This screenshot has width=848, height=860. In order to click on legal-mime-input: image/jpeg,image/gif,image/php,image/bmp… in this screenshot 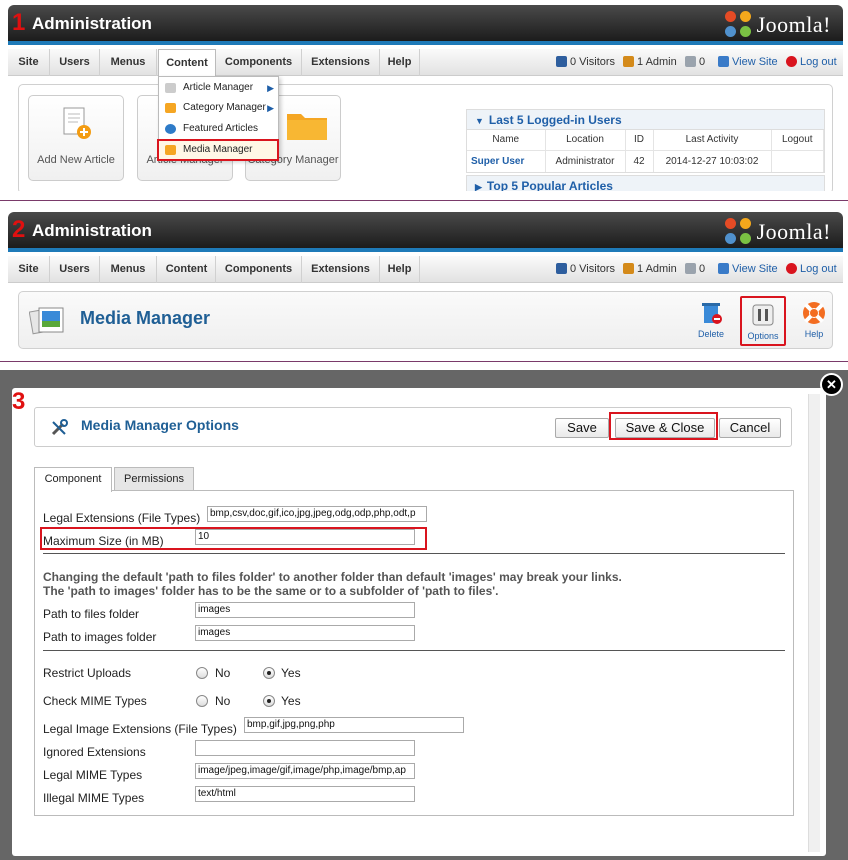, I will do `click(305, 771)`.